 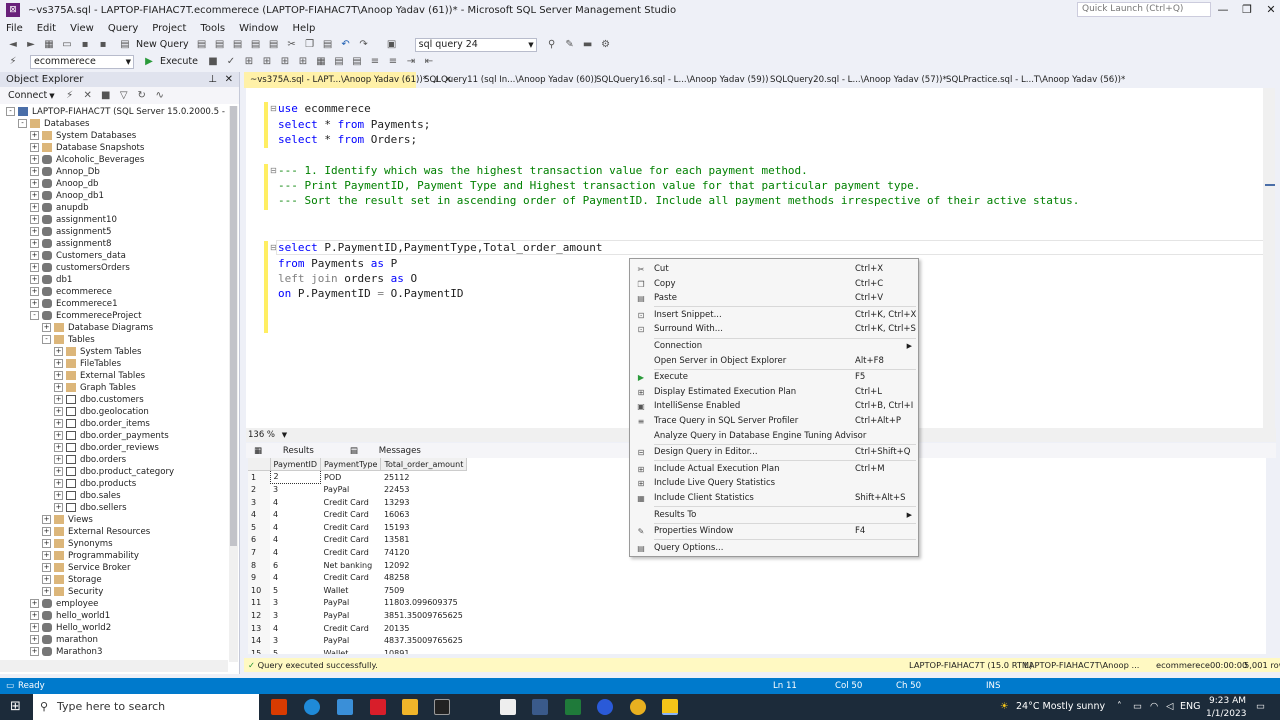 What do you see at coordinates (552, 45) in the screenshot?
I see `find-icon: ⚲` at bounding box center [552, 45].